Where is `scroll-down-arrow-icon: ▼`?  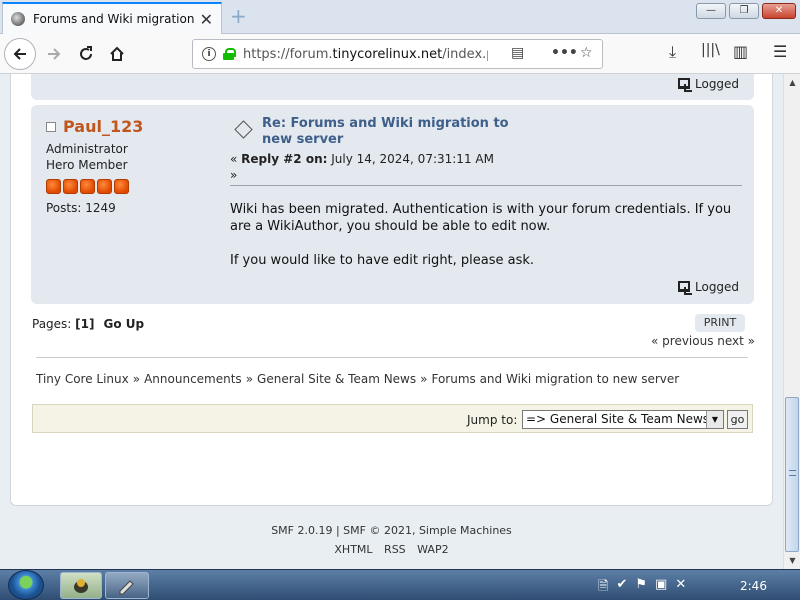
scroll-down-arrow-icon: ▼ is located at coordinates (792, 560).